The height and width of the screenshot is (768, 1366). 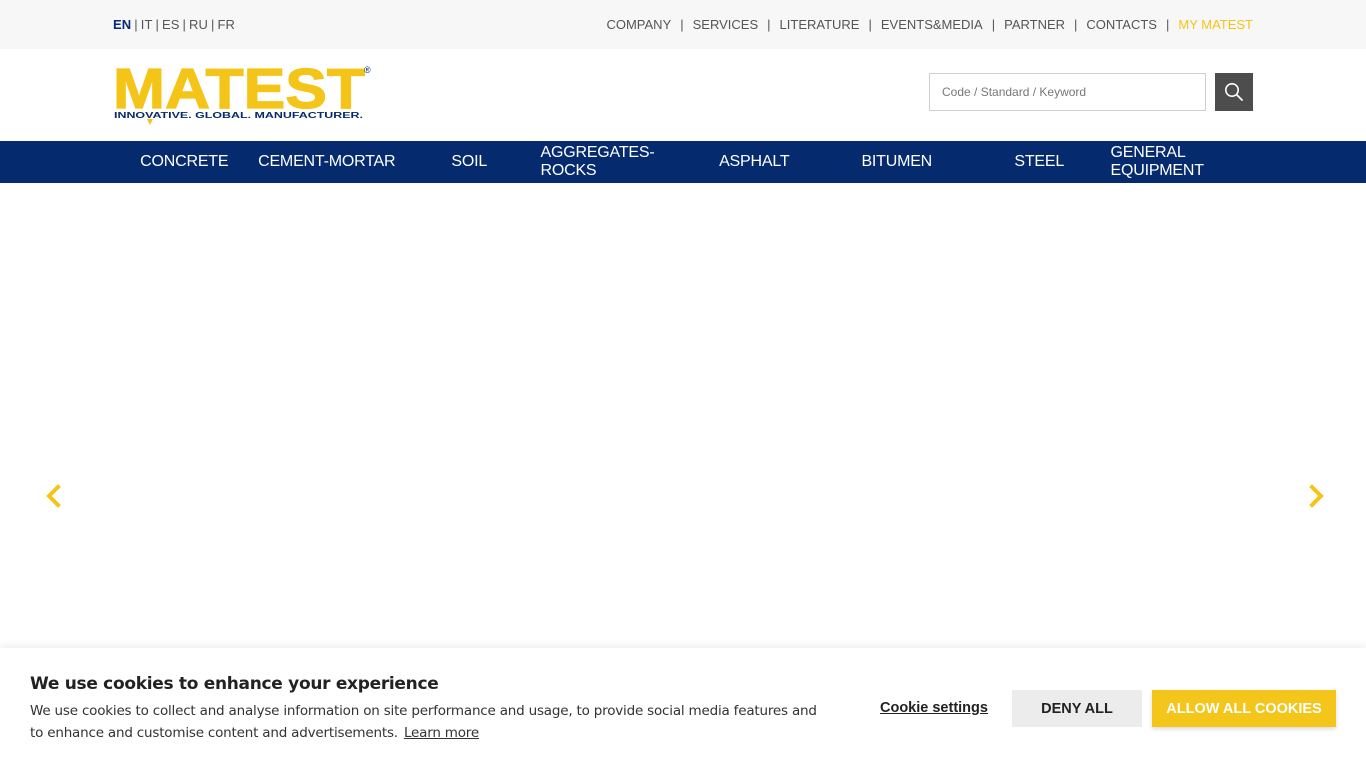 I want to click on nav-item-asphalt: ASPHALT, so click(x=754, y=162).